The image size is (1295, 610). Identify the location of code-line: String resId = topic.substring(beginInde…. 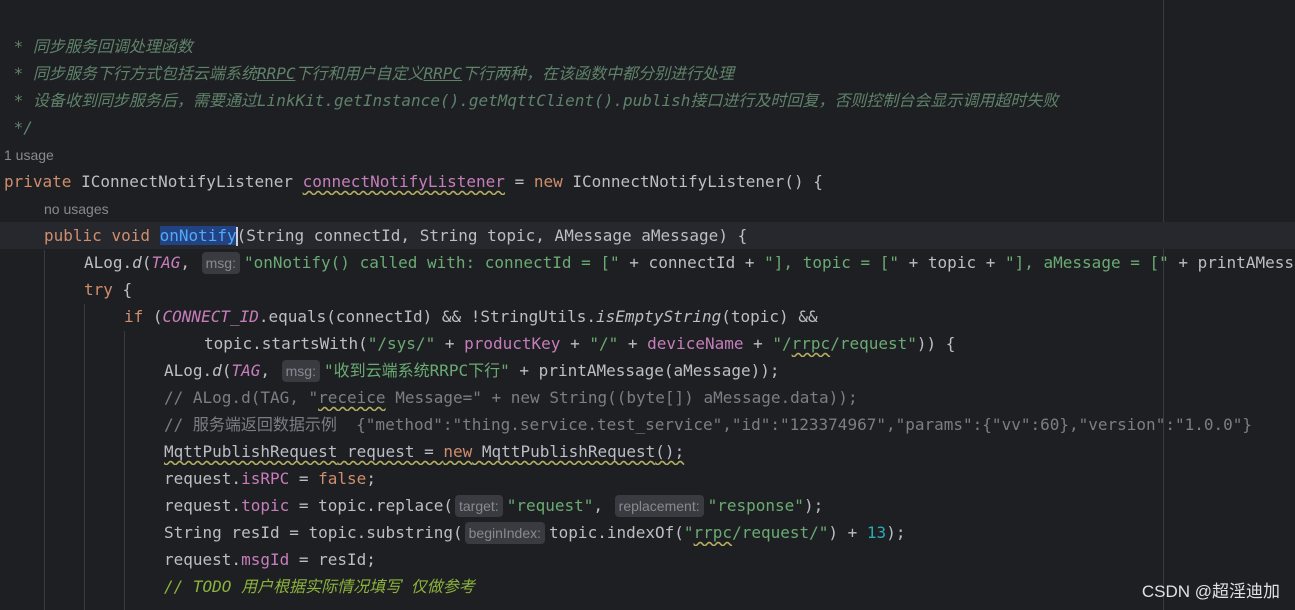
(729, 532).